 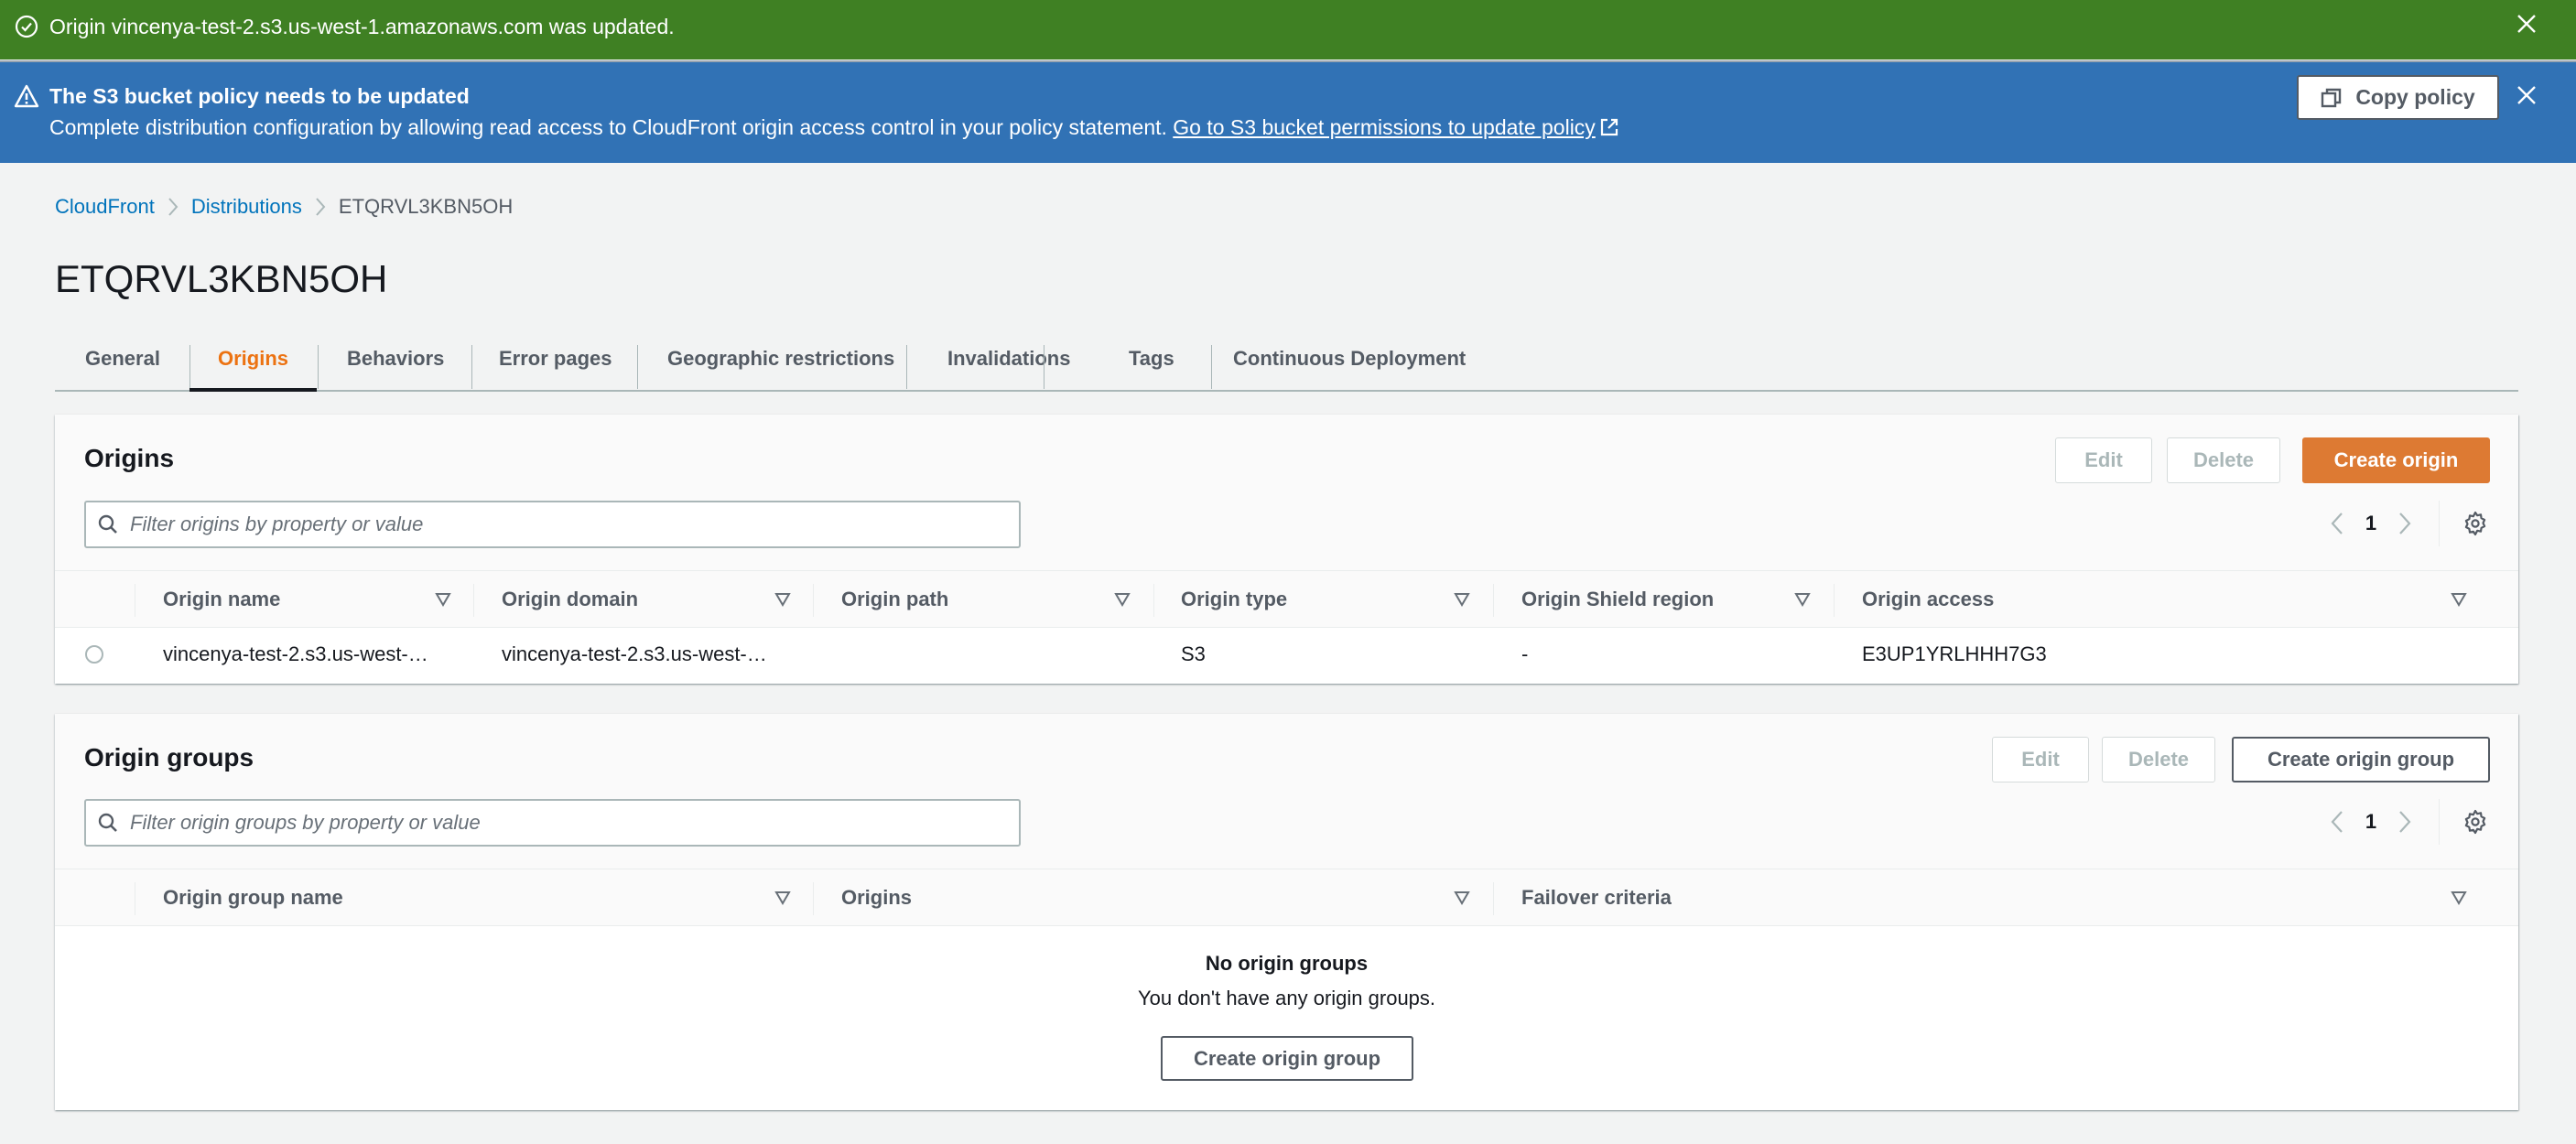 I want to click on origin-groups-filter, so click(x=553, y=823).